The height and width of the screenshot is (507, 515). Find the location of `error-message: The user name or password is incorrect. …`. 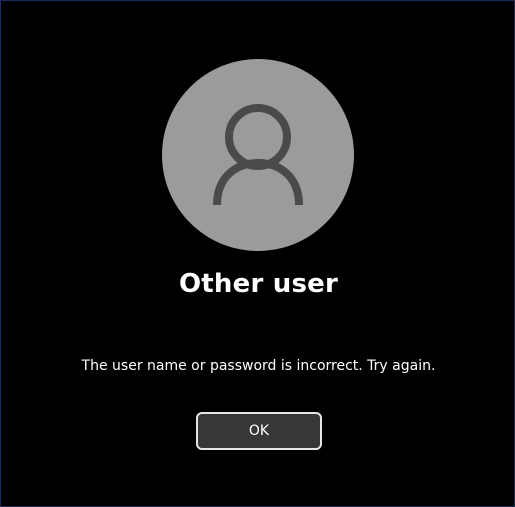

error-message: The user name or password is incorrect. … is located at coordinates (258, 366).